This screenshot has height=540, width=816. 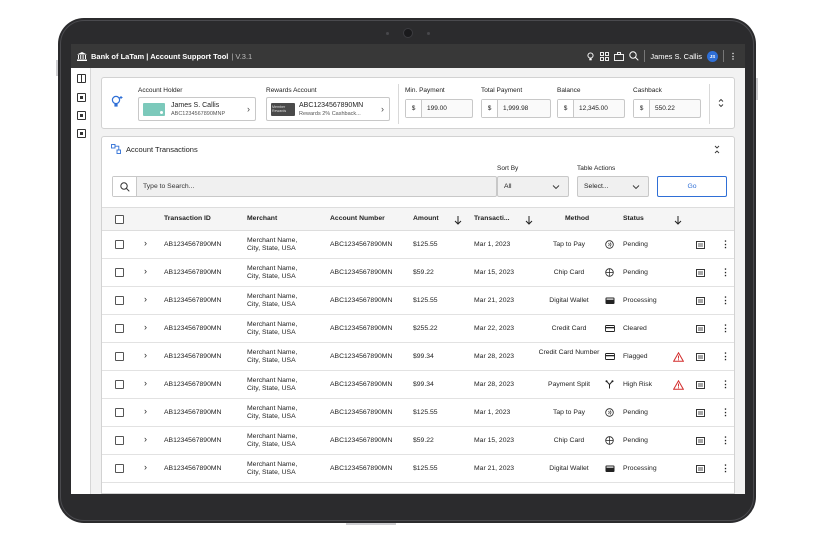 I want to click on briefcase-icon, so click(x=619, y=56).